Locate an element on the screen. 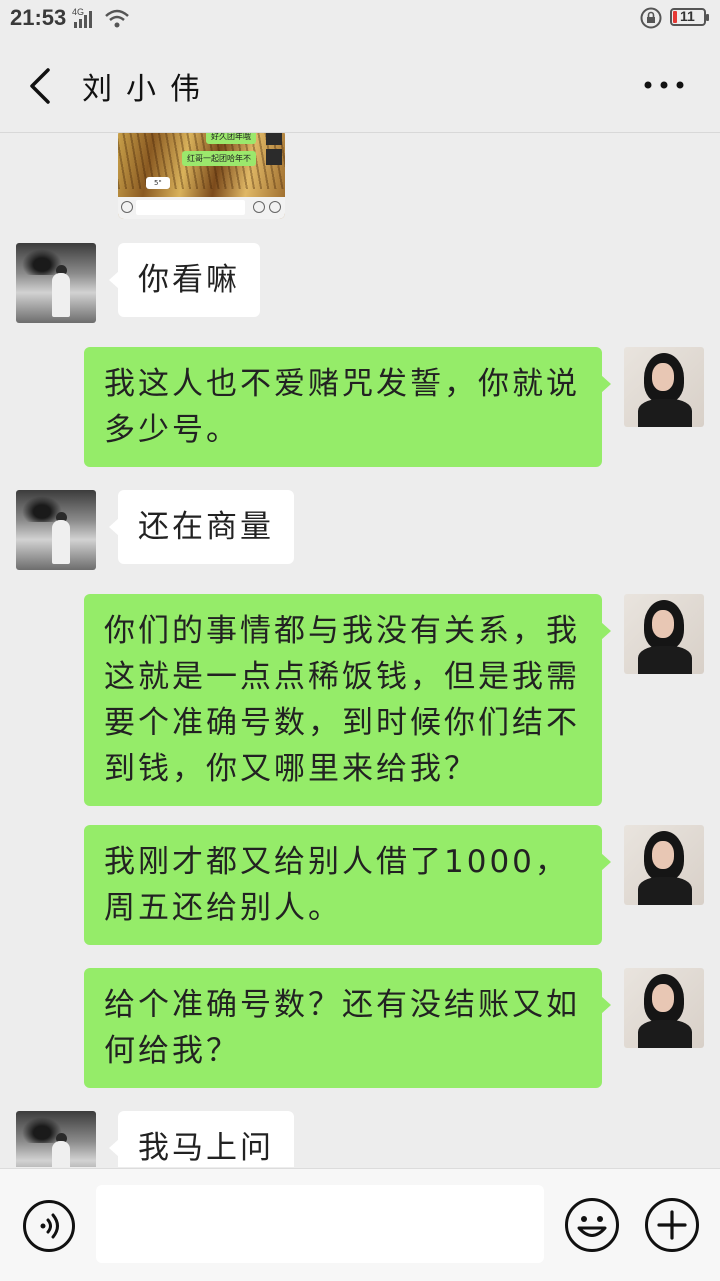  network-type: 4G is located at coordinates (78, 12).